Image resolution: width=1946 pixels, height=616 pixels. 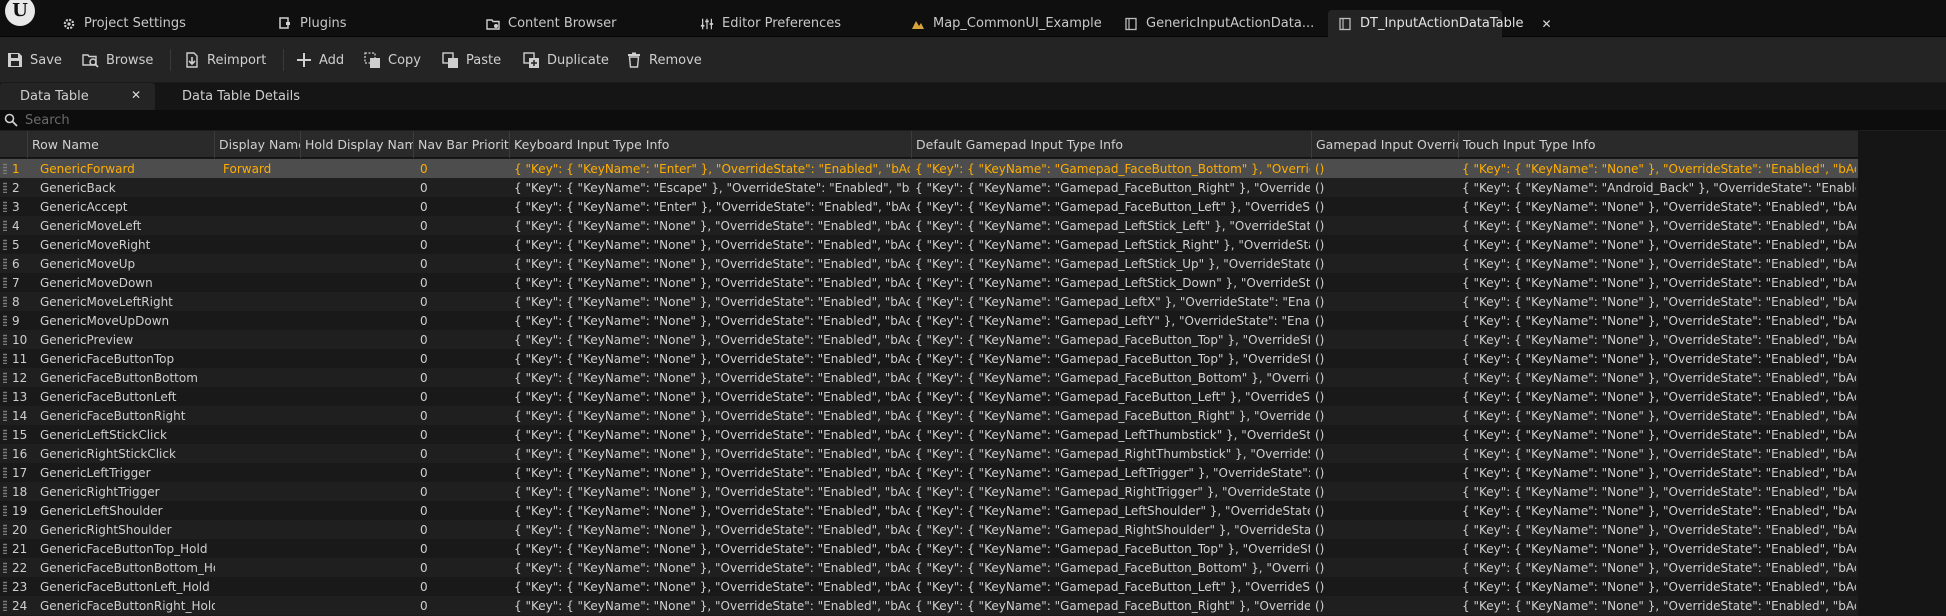 What do you see at coordinates (20, 567) in the screenshot?
I see `row-number: 22` at bounding box center [20, 567].